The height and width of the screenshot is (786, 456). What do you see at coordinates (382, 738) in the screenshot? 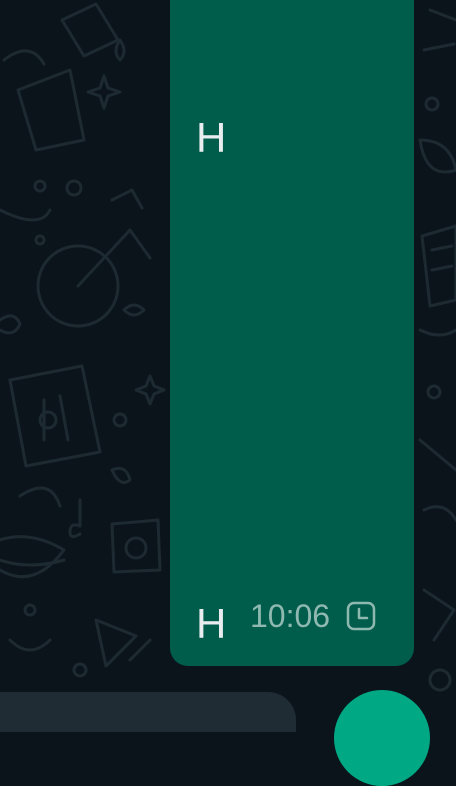
I see `mic-button` at bounding box center [382, 738].